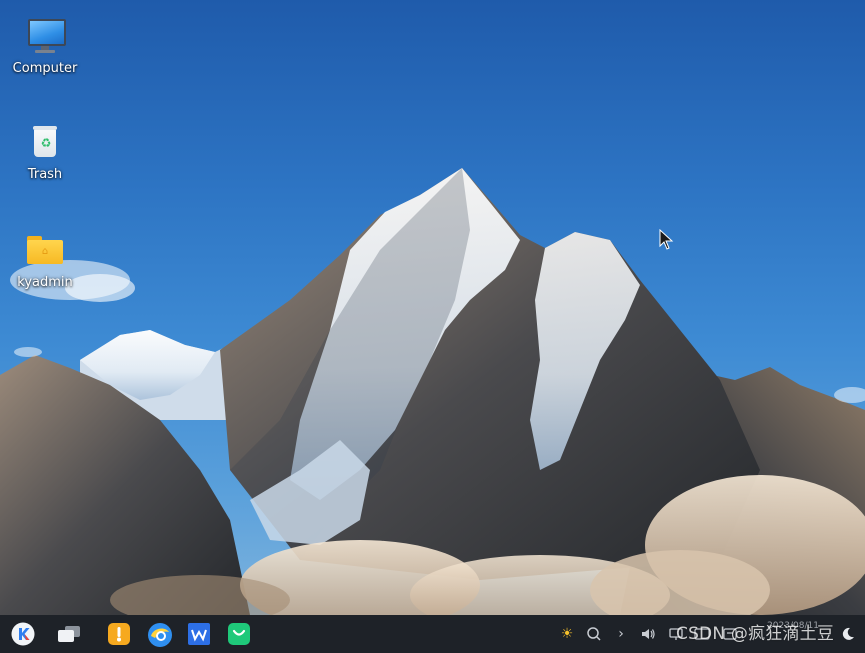 The image size is (865, 653). I want to click on taskbar-app-wps, so click(199, 634).